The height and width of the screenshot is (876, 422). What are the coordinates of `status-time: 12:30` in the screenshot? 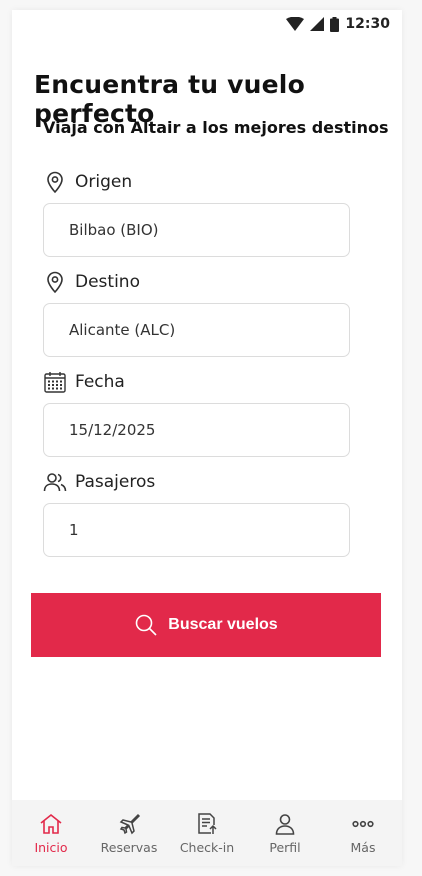 It's located at (367, 24).